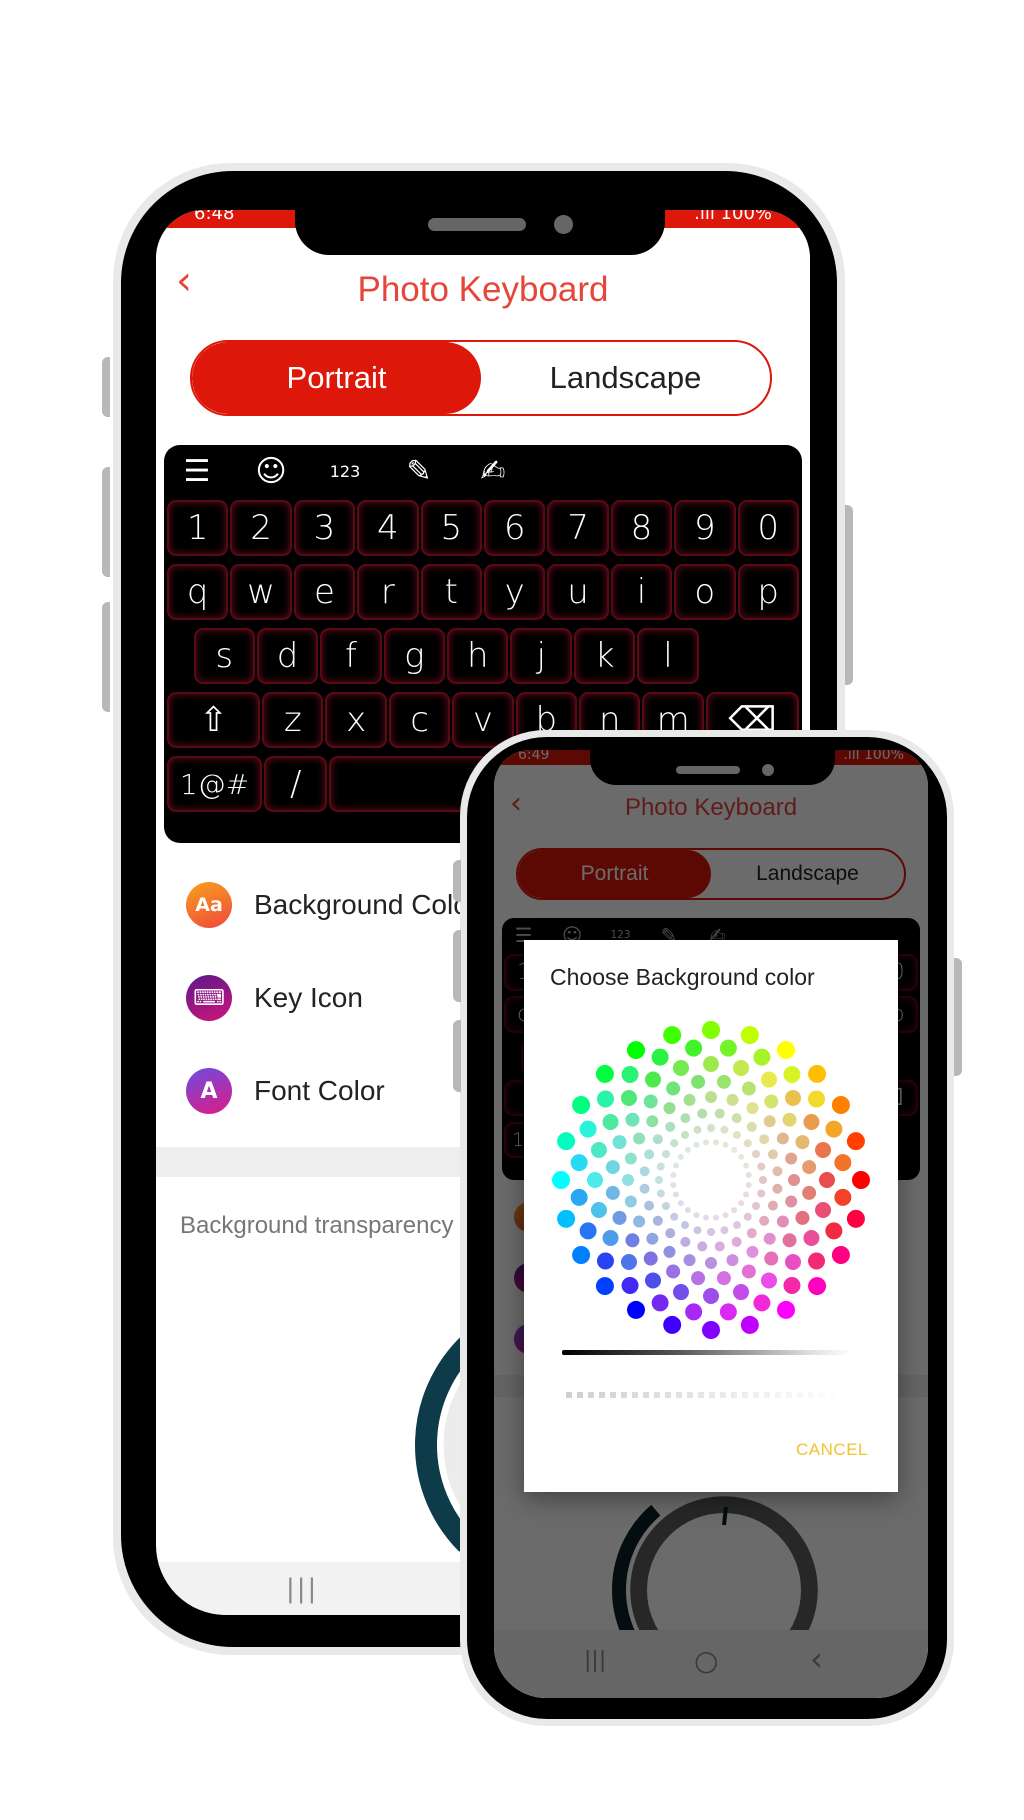 The image size is (1024, 1820). What do you see at coordinates (215, 784) in the screenshot?
I see `key-1@#: 1@#` at bounding box center [215, 784].